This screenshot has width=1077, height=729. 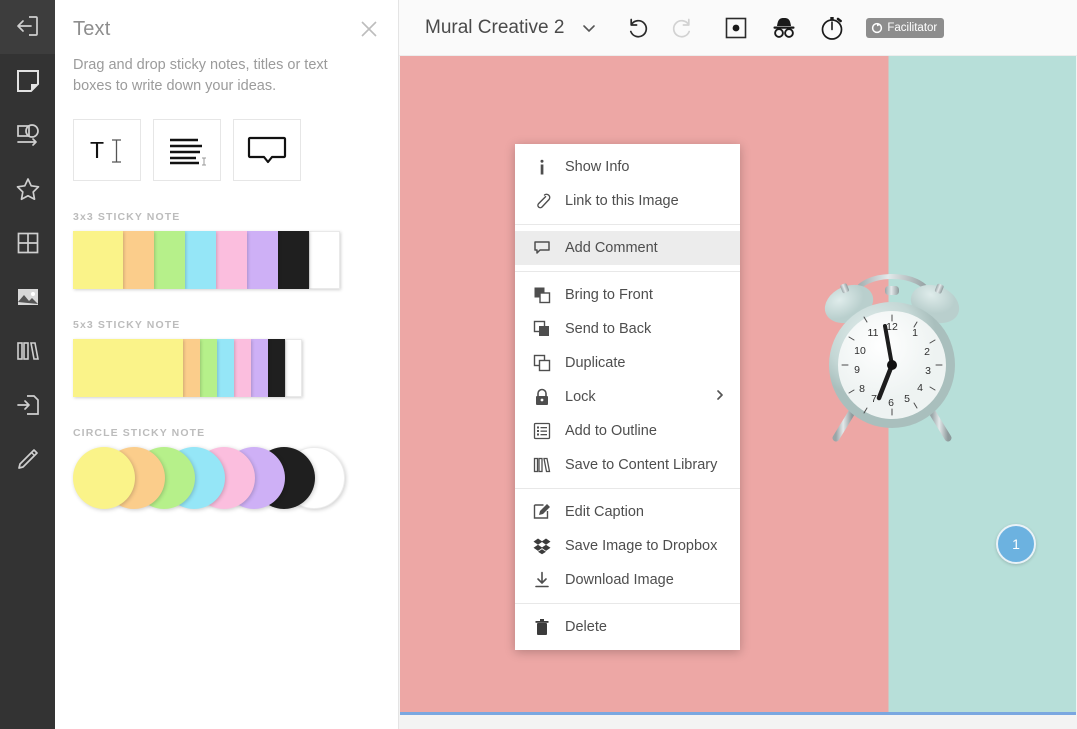 What do you see at coordinates (542, 580) in the screenshot?
I see `download-icon` at bounding box center [542, 580].